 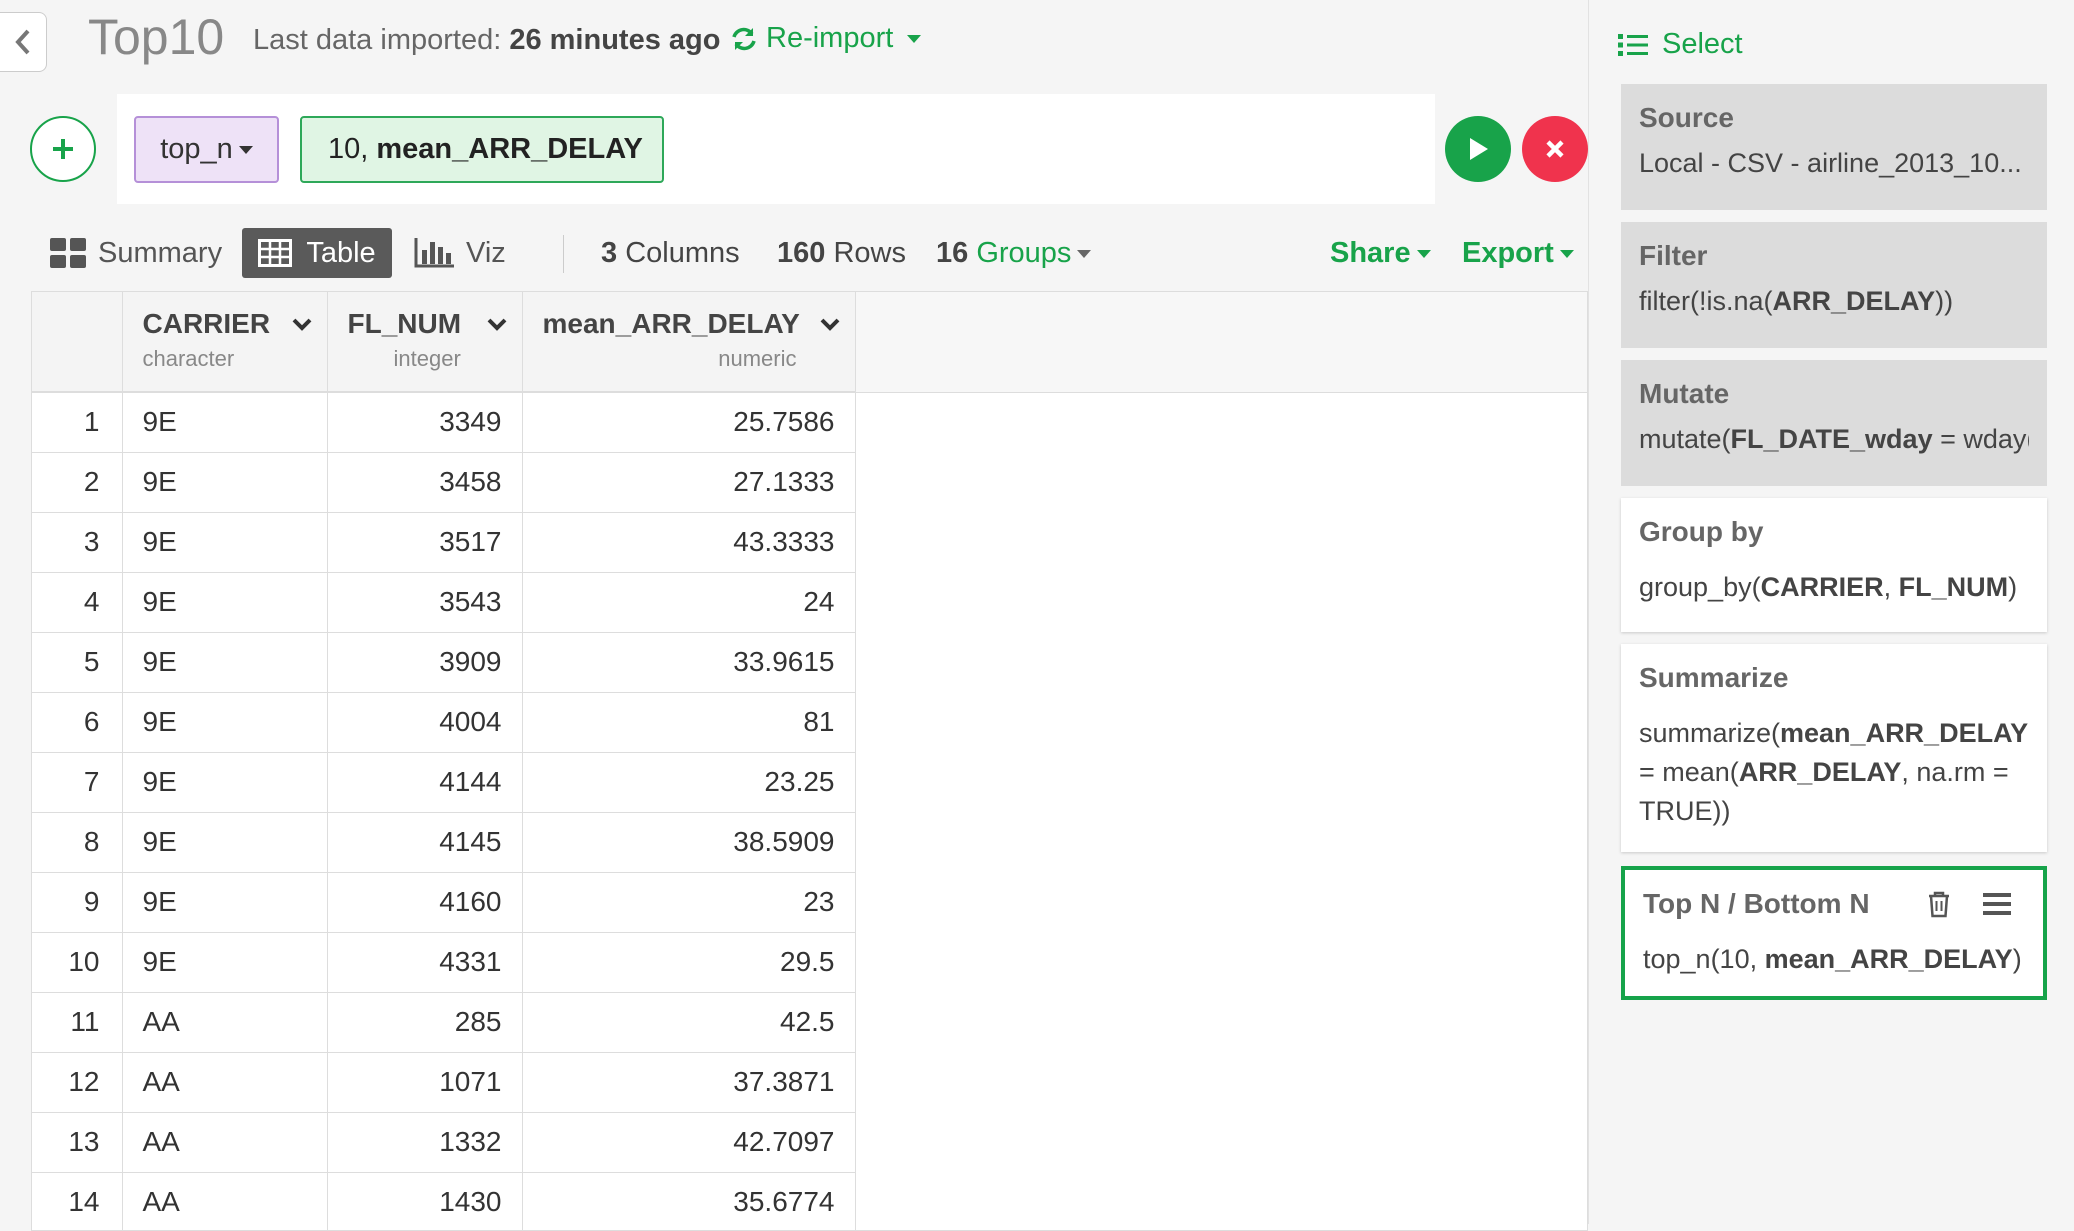 I want to click on back-button, so click(x=23, y=42).